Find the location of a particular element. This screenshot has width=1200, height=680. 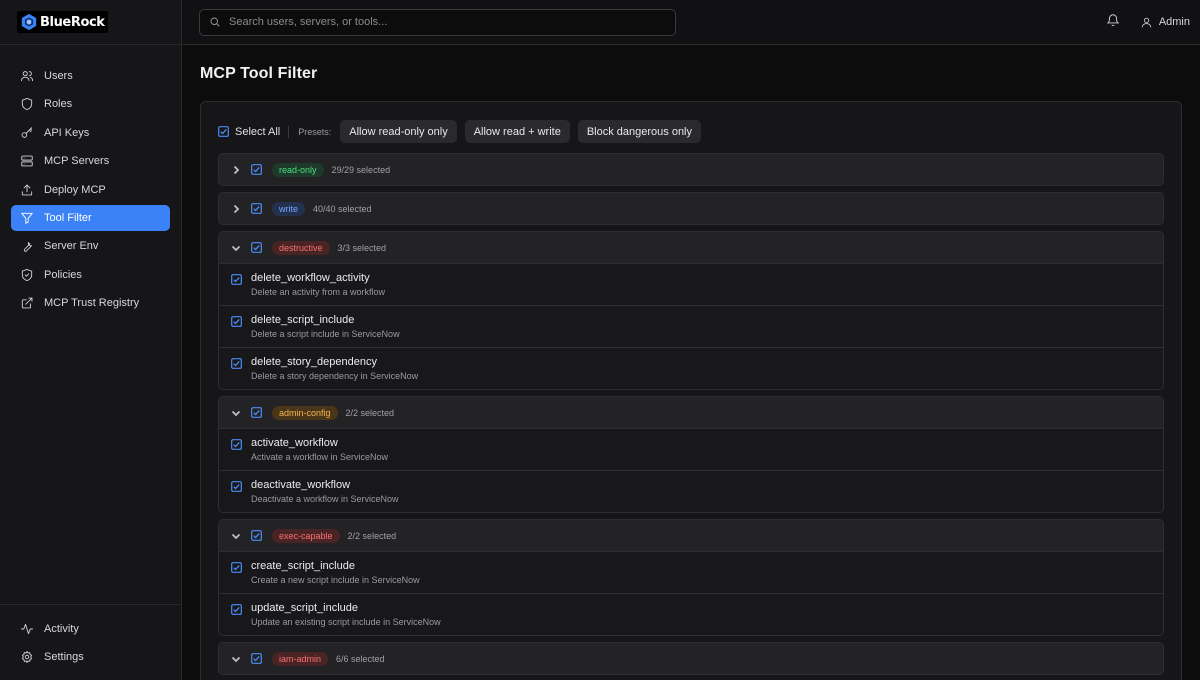

gear-icon is located at coordinates (27, 657).